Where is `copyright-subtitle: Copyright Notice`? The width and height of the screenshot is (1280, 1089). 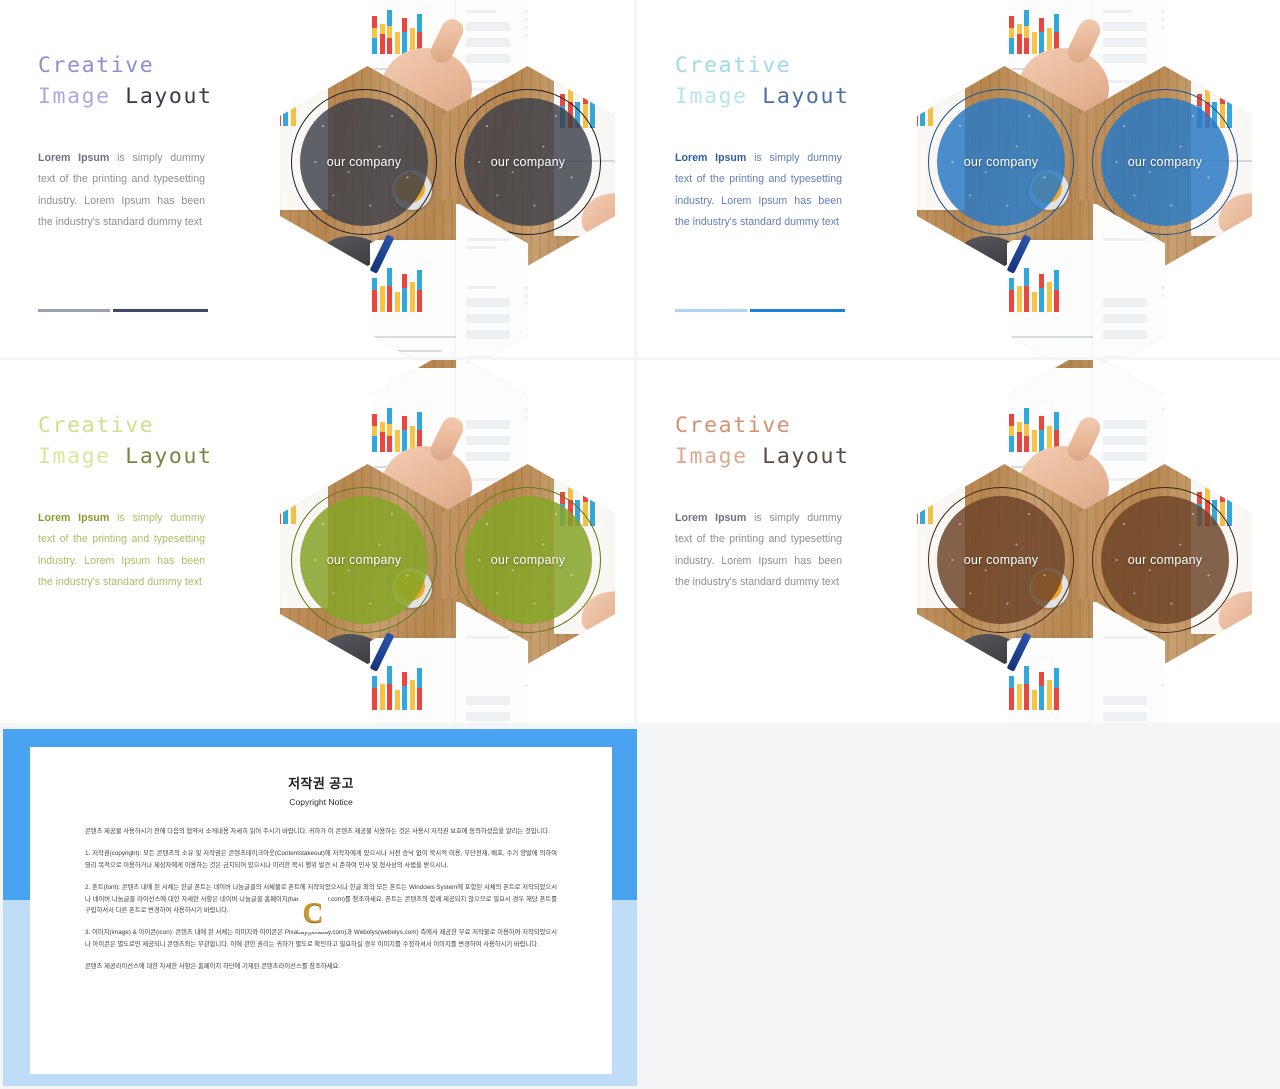
copyright-subtitle: Copyright Notice is located at coordinates (321, 802).